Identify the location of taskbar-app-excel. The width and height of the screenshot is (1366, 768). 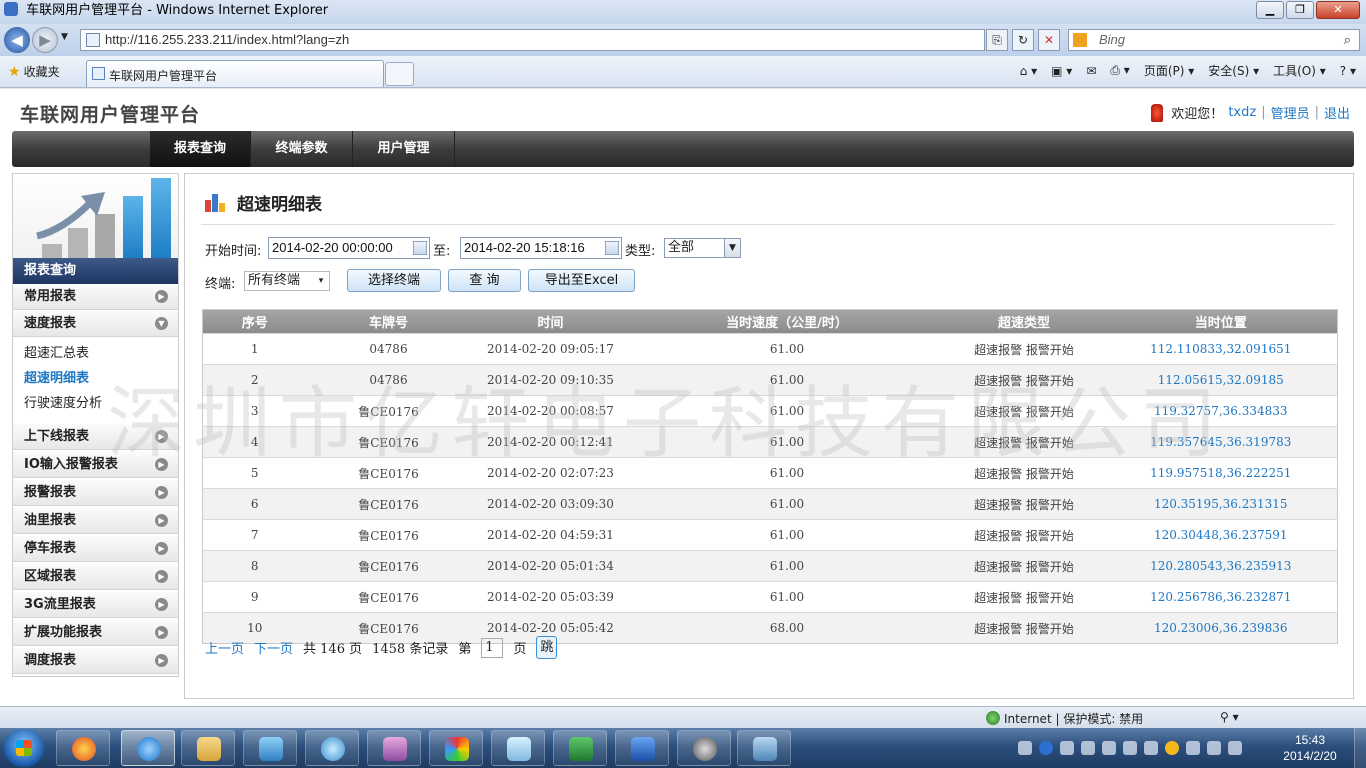
(580, 748).